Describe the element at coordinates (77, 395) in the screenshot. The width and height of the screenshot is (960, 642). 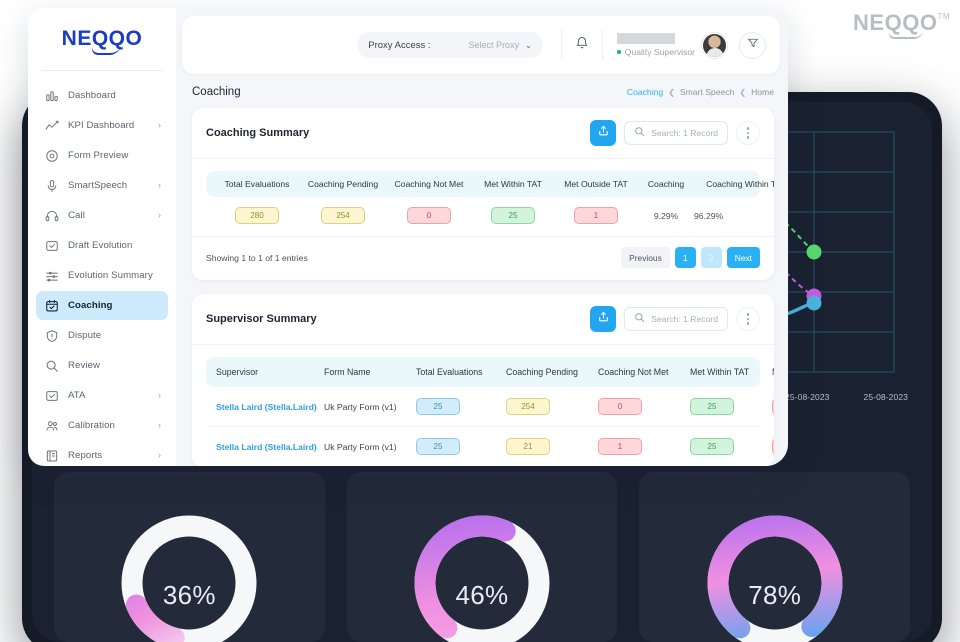
I see `sidebar-item-label: ATA` at that location.